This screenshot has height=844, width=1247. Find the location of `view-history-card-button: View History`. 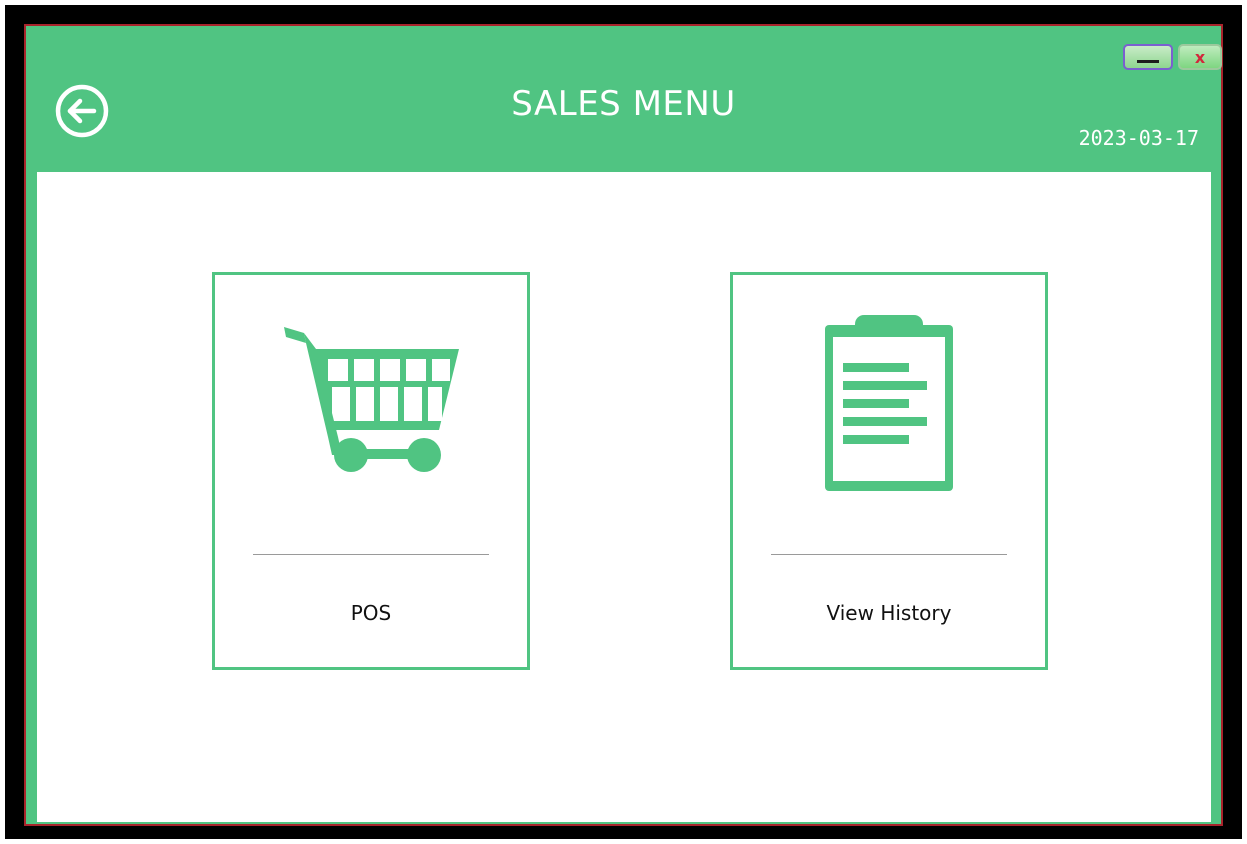

view-history-card-button: View History is located at coordinates (889, 471).